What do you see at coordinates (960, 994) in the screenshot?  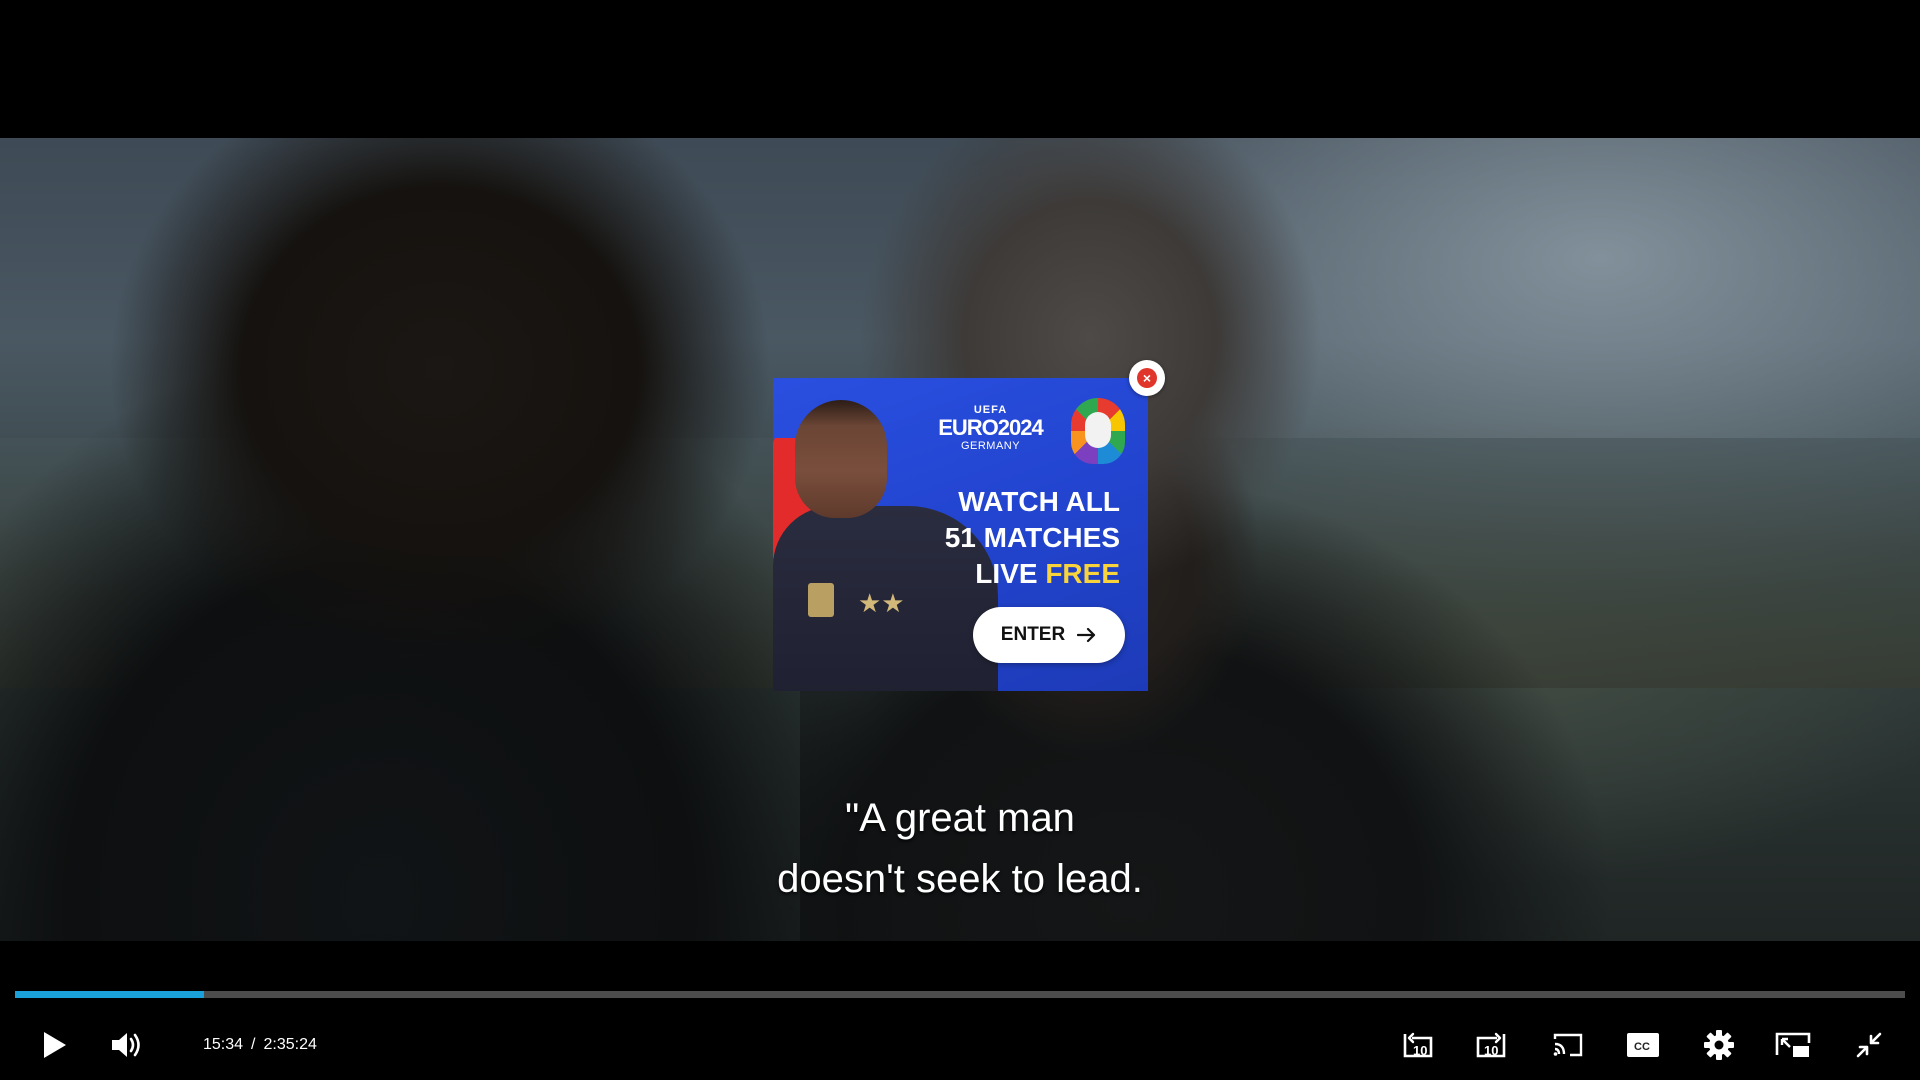 I see `progress-bar` at bounding box center [960, 994].